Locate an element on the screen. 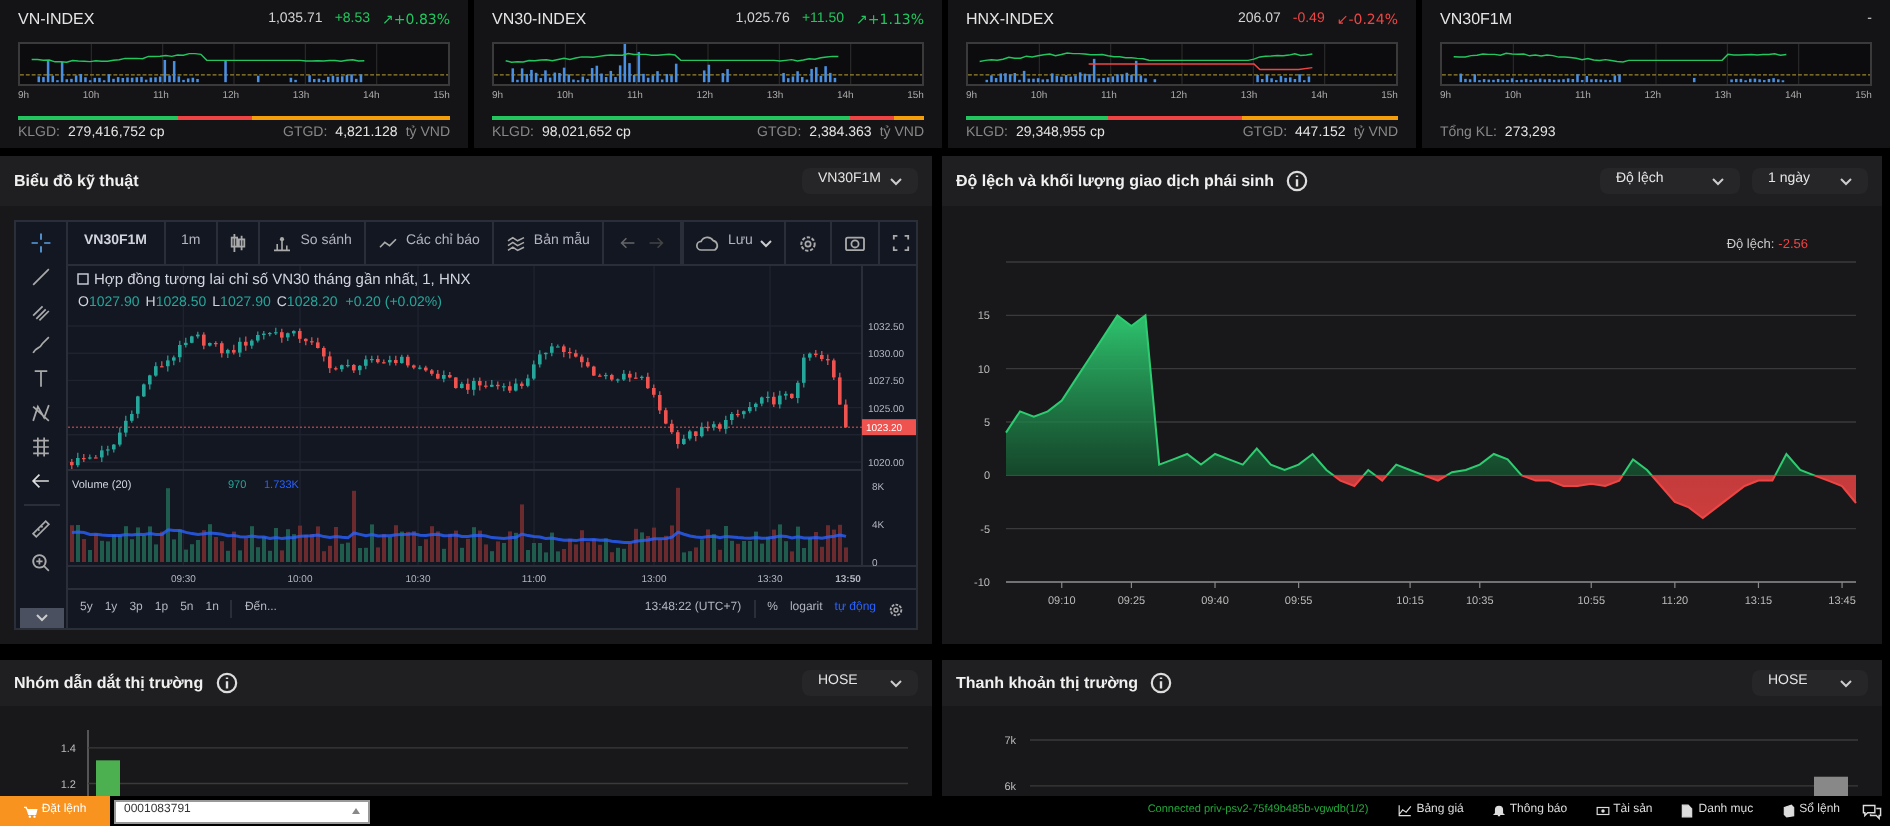 The width and height of the screenshot is (1890, 826). panel-title: Thanh khoản thị trường is located at coordinates (1047, 683).